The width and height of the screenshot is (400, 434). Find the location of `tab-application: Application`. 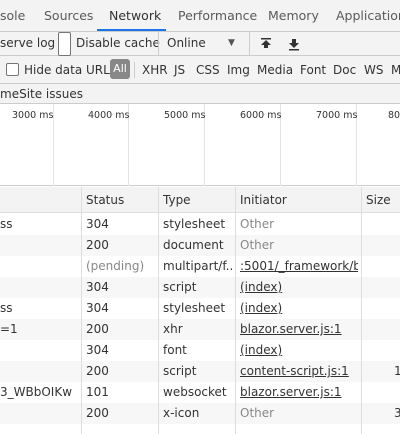

tab-application: Application is located at coordinates (368, 15).